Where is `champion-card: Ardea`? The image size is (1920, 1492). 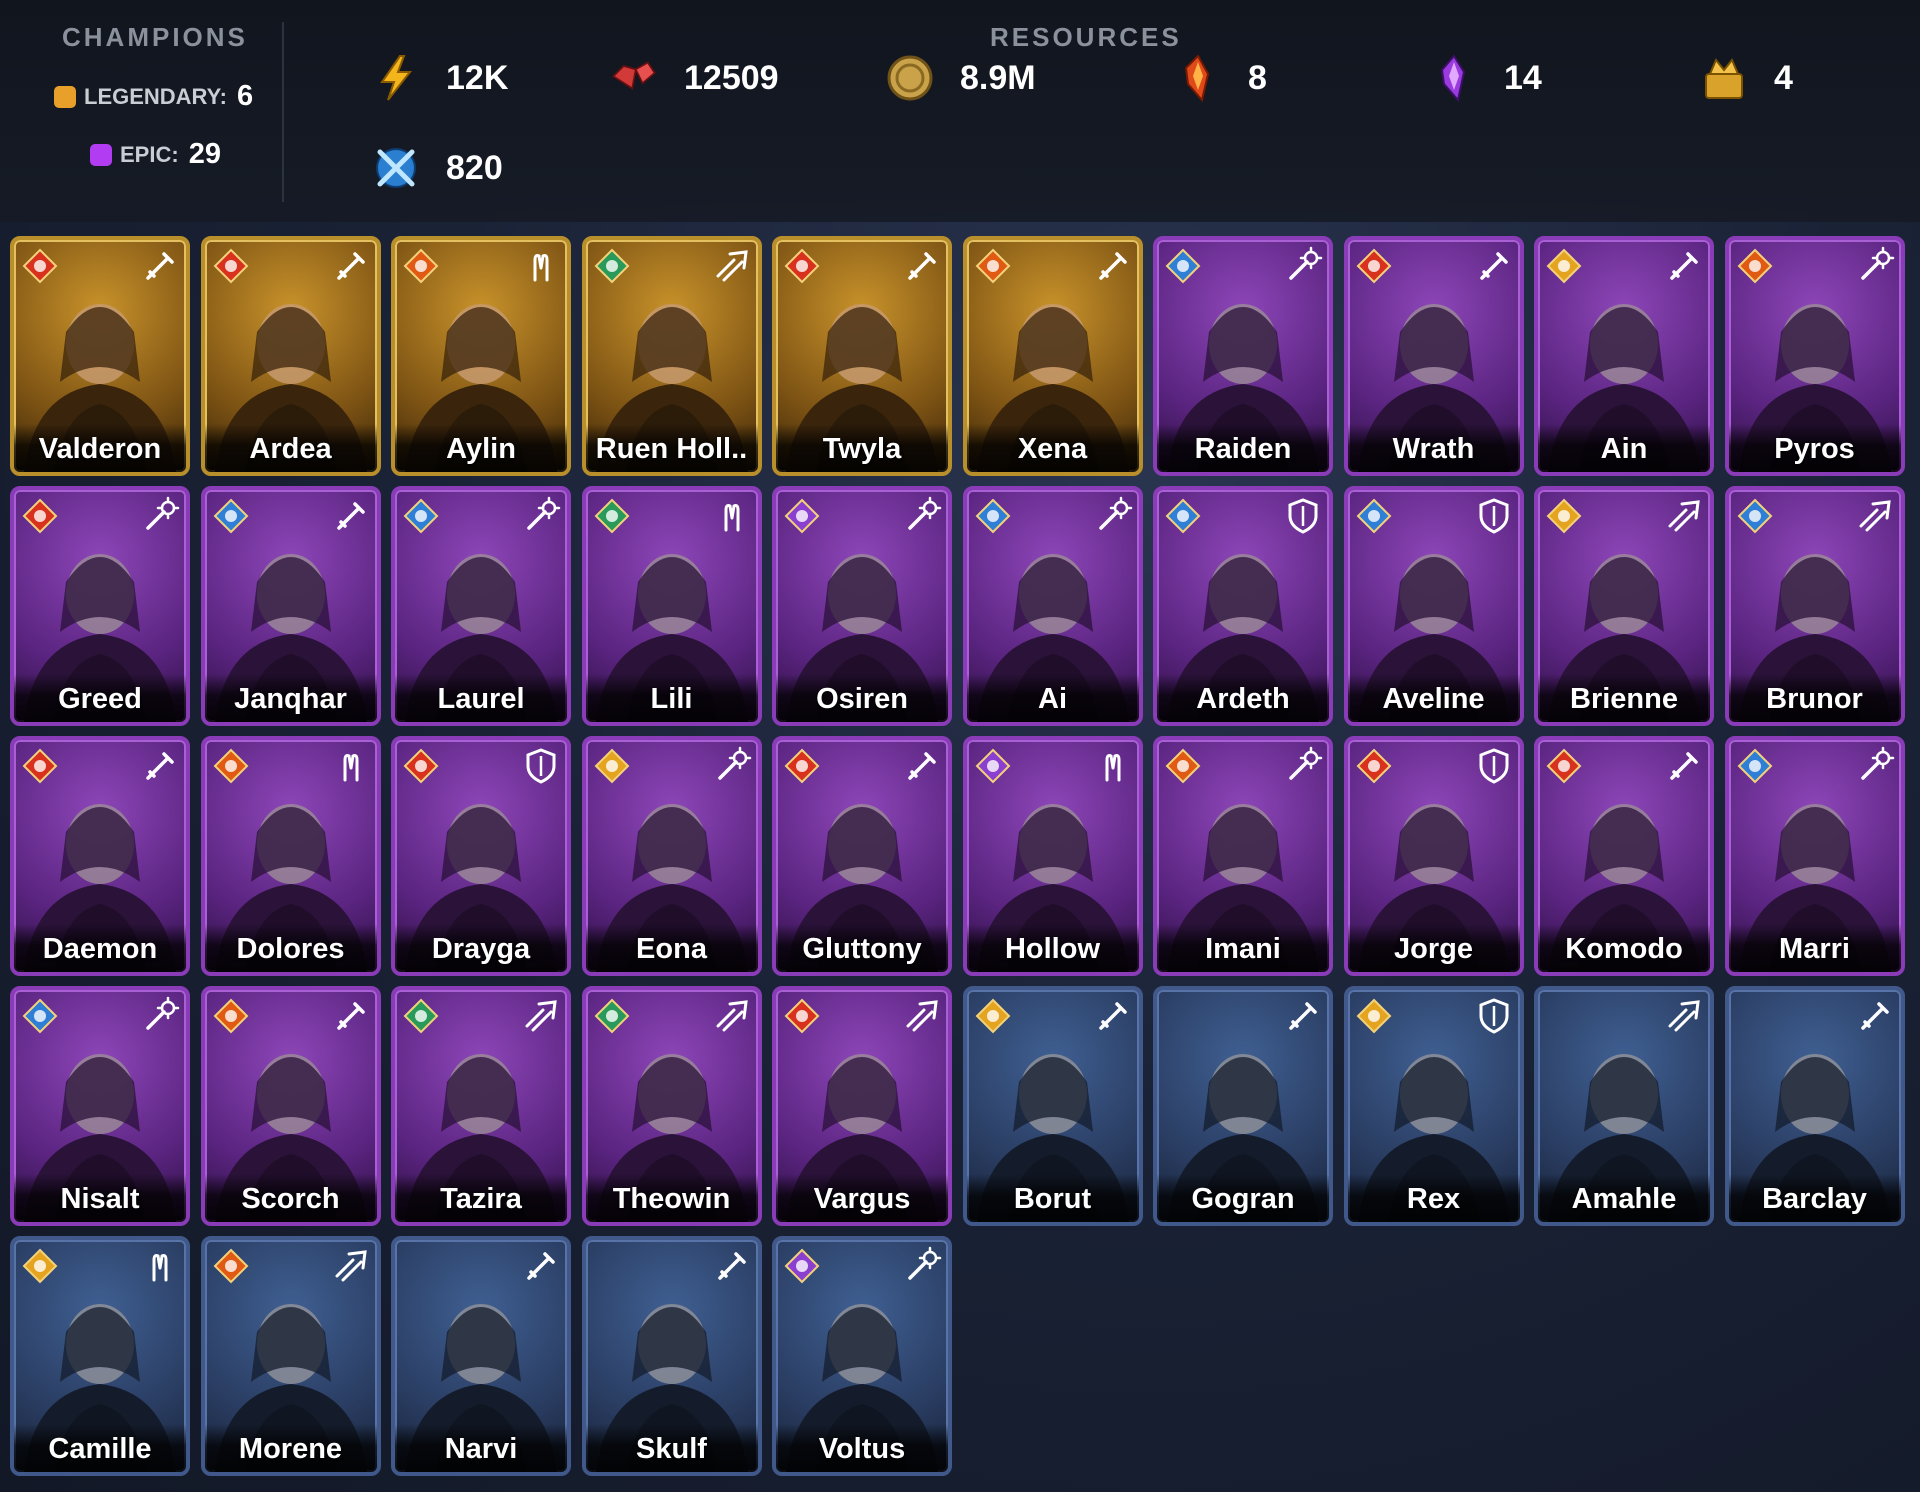
champion-card: Ardea is located at coordinates (290, 356).